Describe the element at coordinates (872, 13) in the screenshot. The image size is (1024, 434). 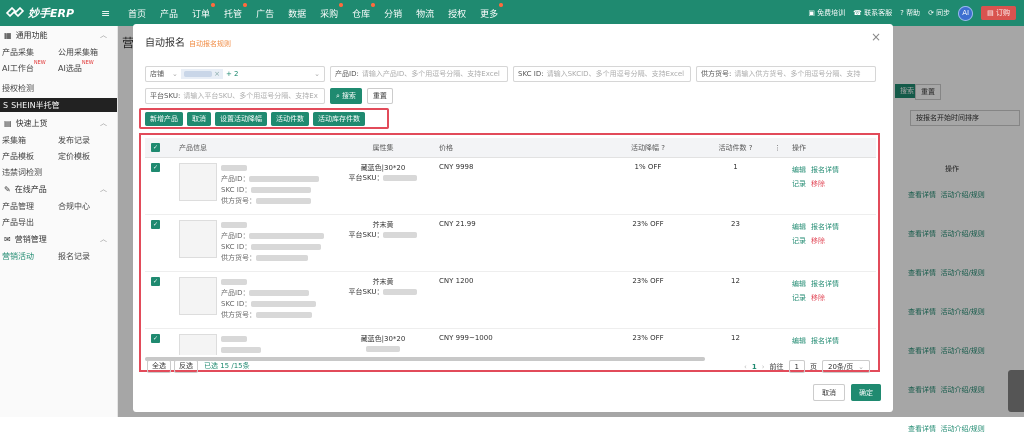
I see `service-link: ☎ 联系客服` at that location.